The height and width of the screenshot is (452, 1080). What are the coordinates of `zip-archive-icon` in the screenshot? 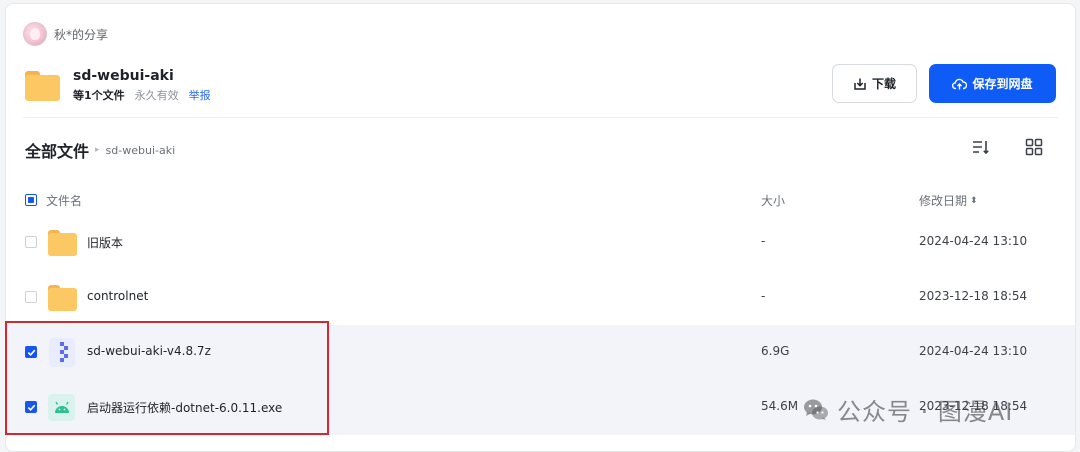 It's located at (62, 352).